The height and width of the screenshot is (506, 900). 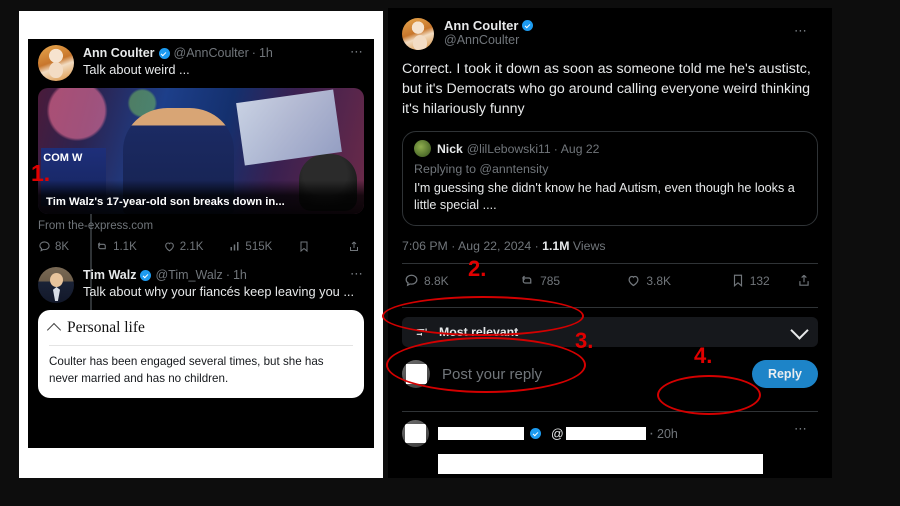 I want to click on redacted-reply-text, so click(x=600, y=464).